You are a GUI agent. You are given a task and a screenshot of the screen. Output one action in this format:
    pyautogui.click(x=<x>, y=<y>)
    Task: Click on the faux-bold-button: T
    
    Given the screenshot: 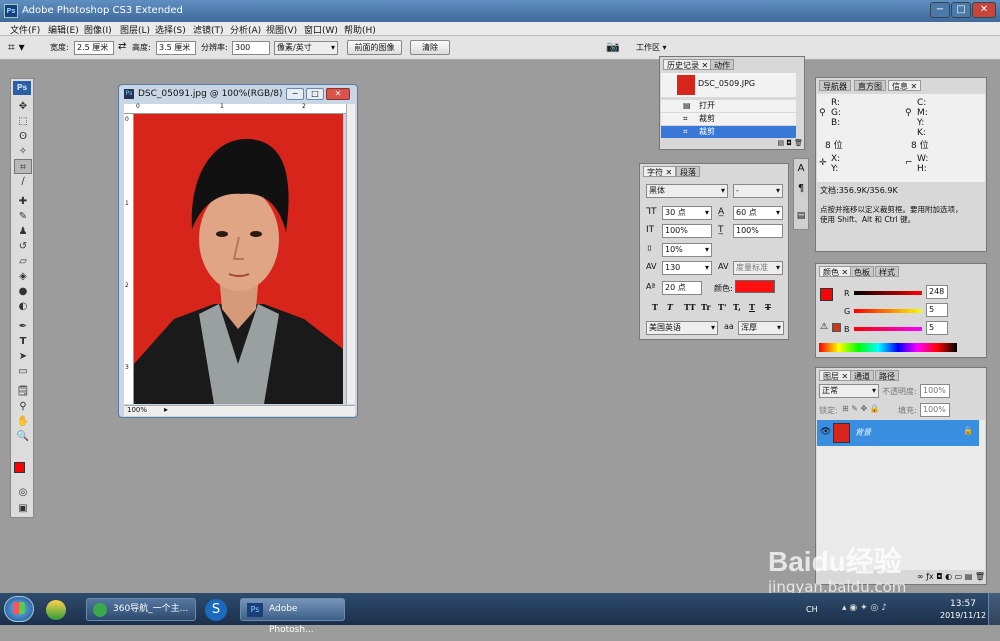 What is the action you would take?
    pyautogui.click(x=655, y=307)
    